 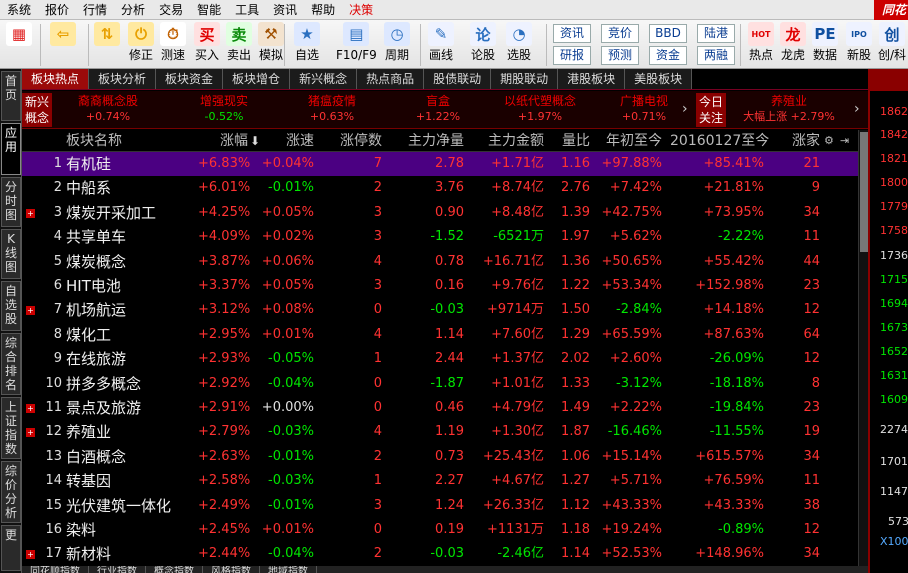 I want to click on sector-name: 煤炭概念, so click(x=96, y=262).